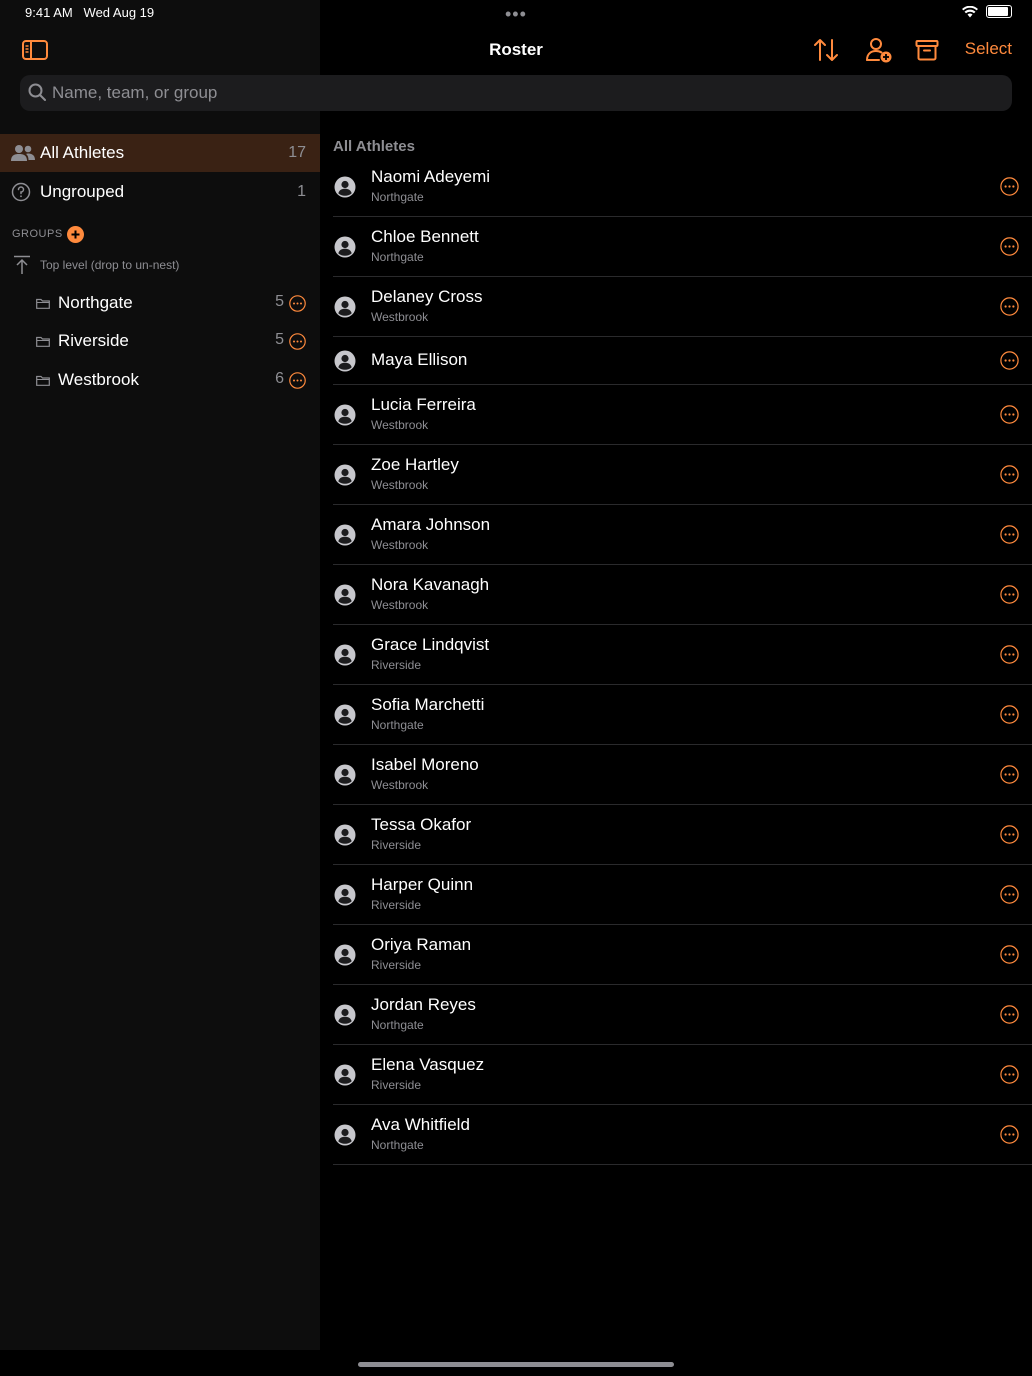  What do you see at coordinates (419, 359) in the screenshot?
I see `athlete-name: Maya Ellison` at bounding box center [419, 359].